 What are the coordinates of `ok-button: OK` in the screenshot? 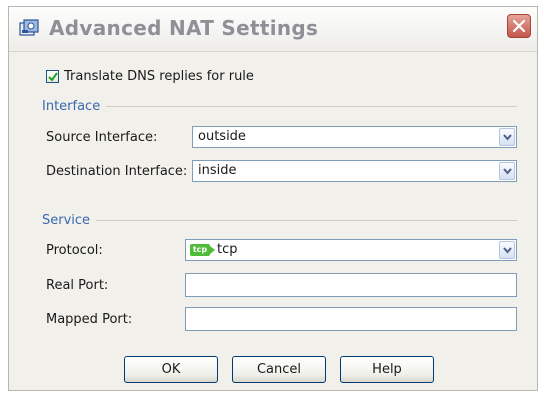 It's located at (171, 369).